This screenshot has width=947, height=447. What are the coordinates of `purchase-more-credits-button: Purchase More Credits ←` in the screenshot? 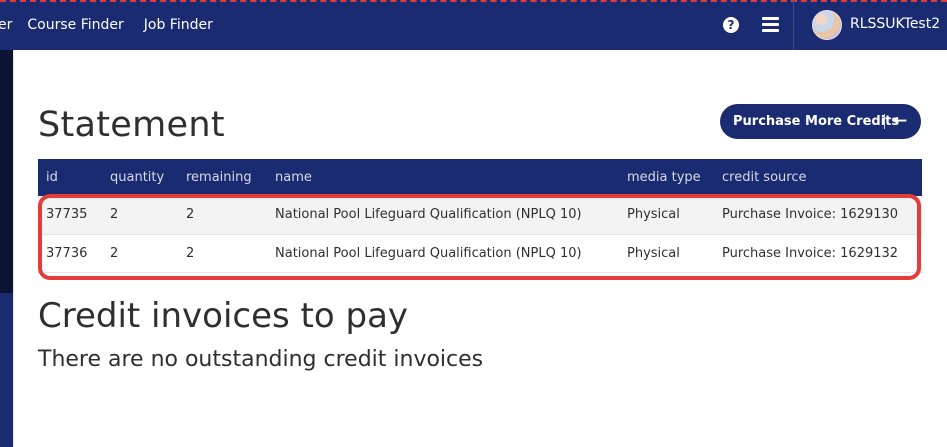 It's located at (820, 121).